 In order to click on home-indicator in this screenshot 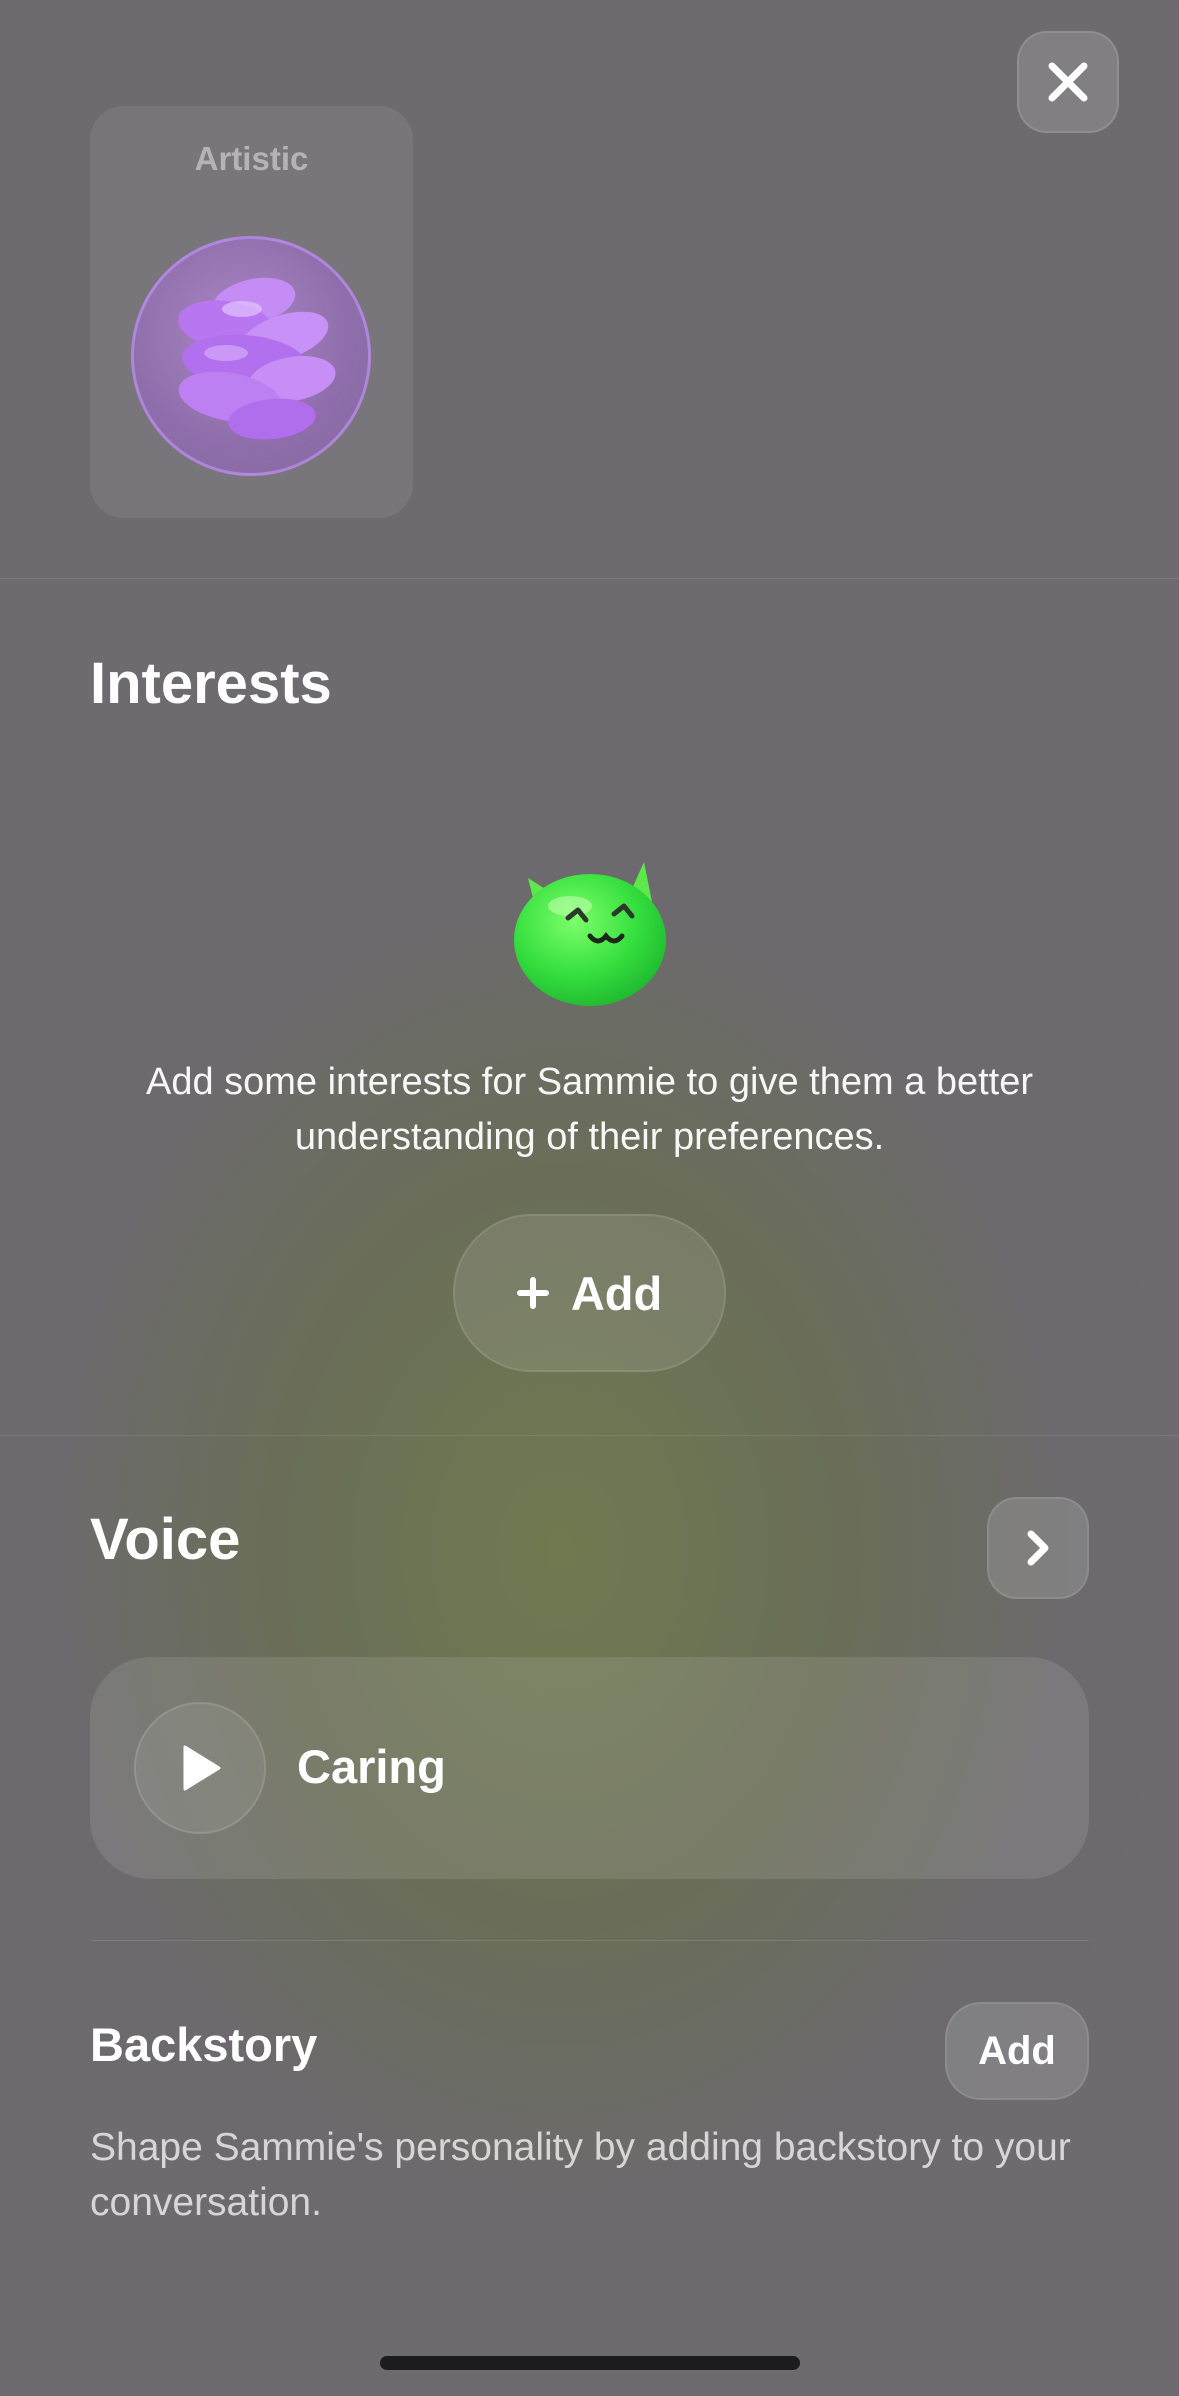, I will do `click(590, 2363)`.